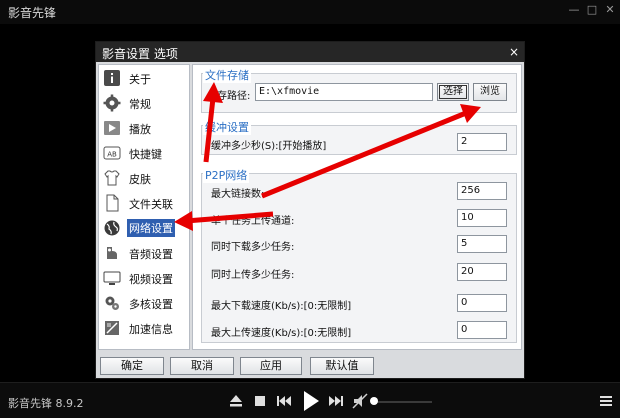 This screenshot has height=418, width=620. What do you see at coordinates (514, 52) in the screenshot?
I see `dialog-close-button: ×` at bounding box center [514, 52].